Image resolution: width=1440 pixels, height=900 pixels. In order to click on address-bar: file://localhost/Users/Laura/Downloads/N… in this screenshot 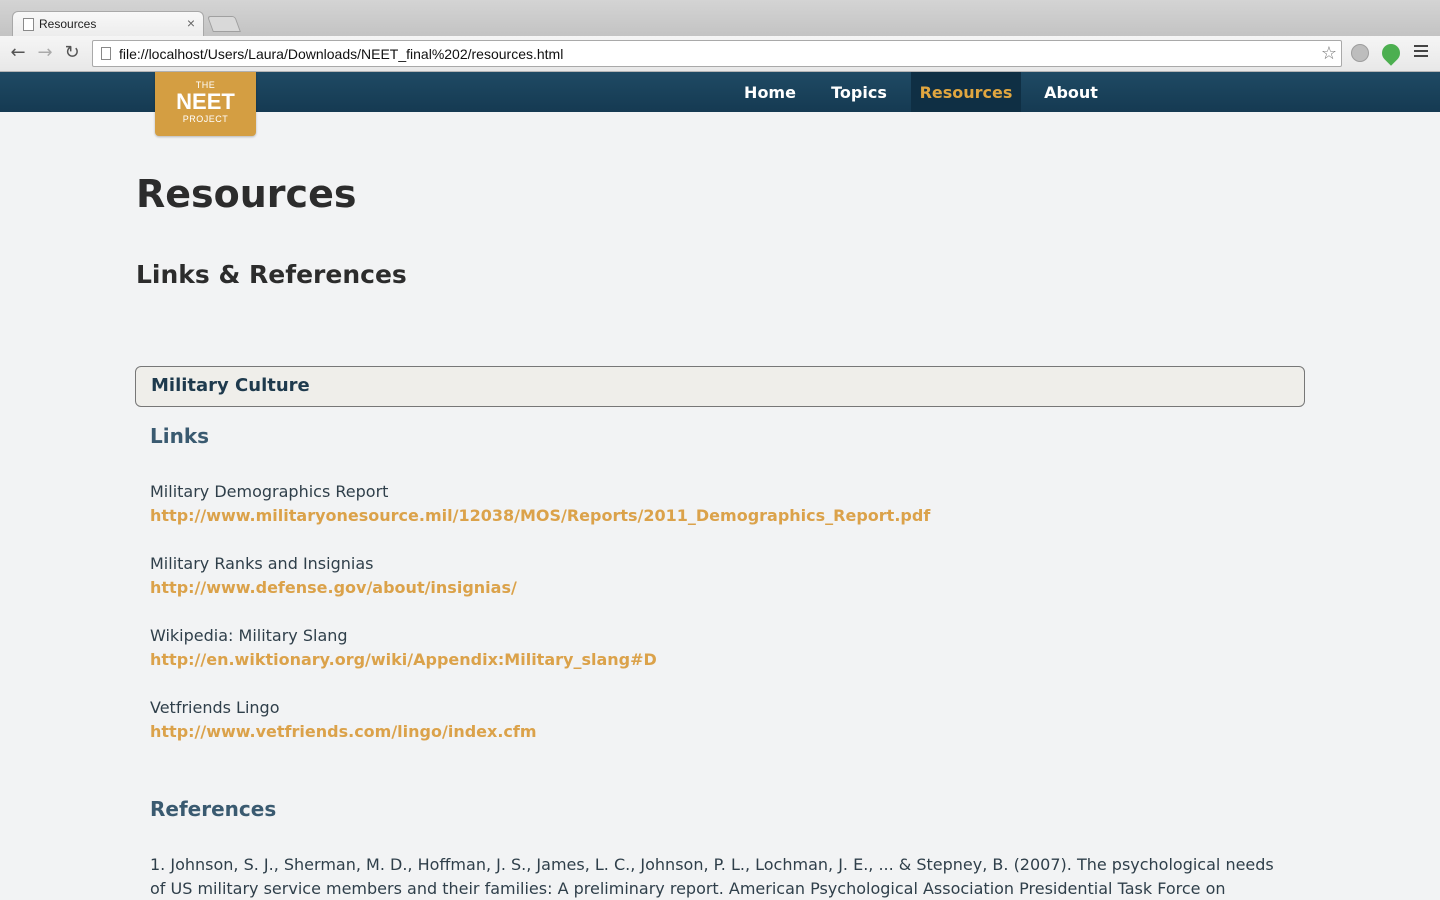, I will do `click(717, 53)`.